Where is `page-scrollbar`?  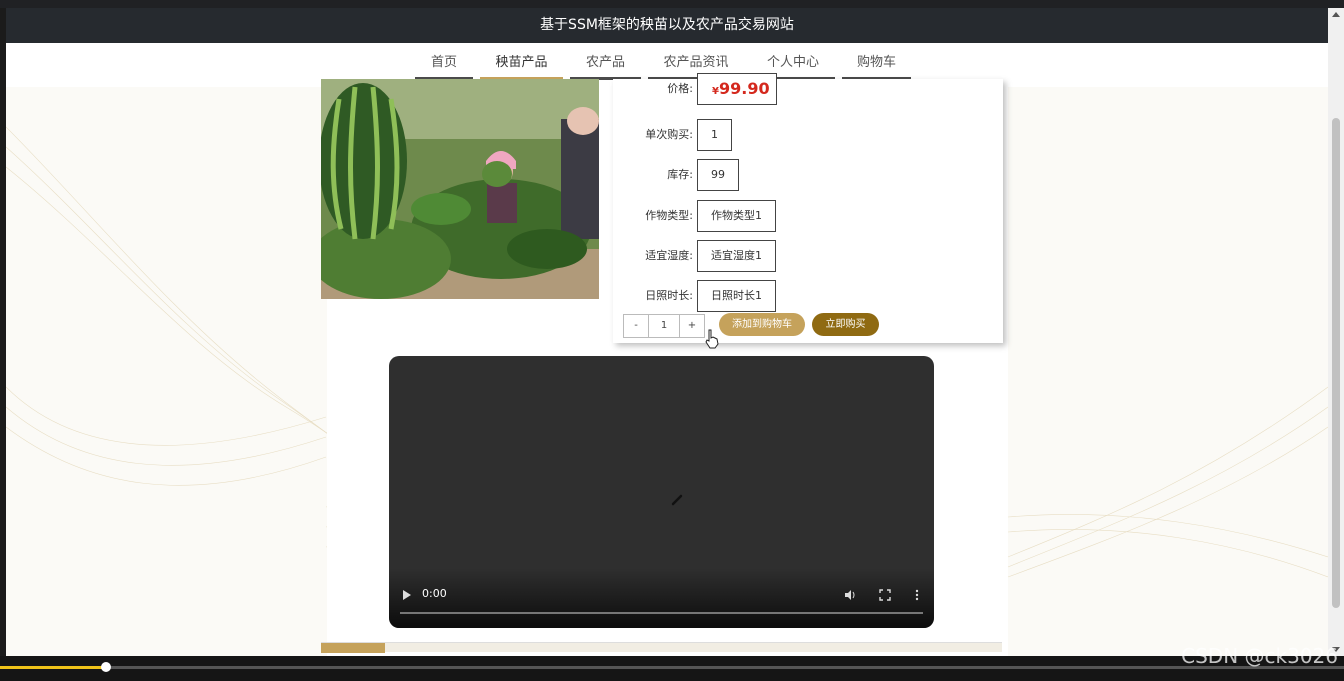 page-scrollbar is located at coordinates (1336, 332).